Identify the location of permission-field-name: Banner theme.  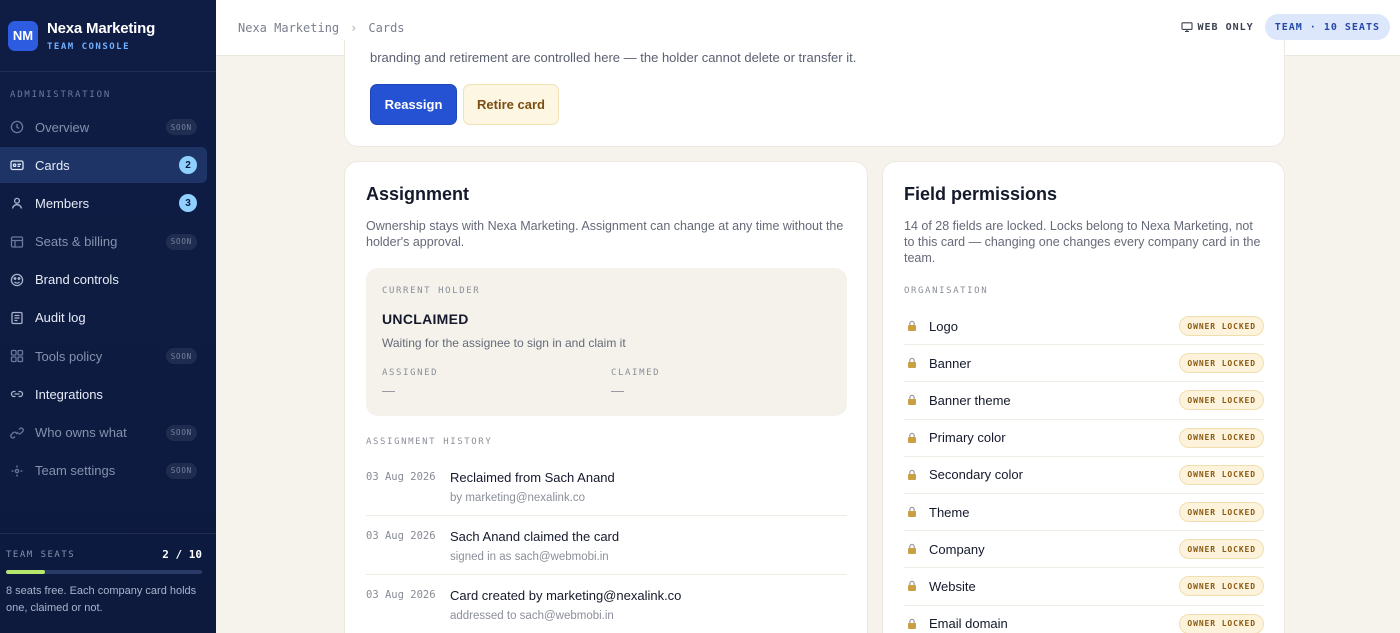
(970, 400).